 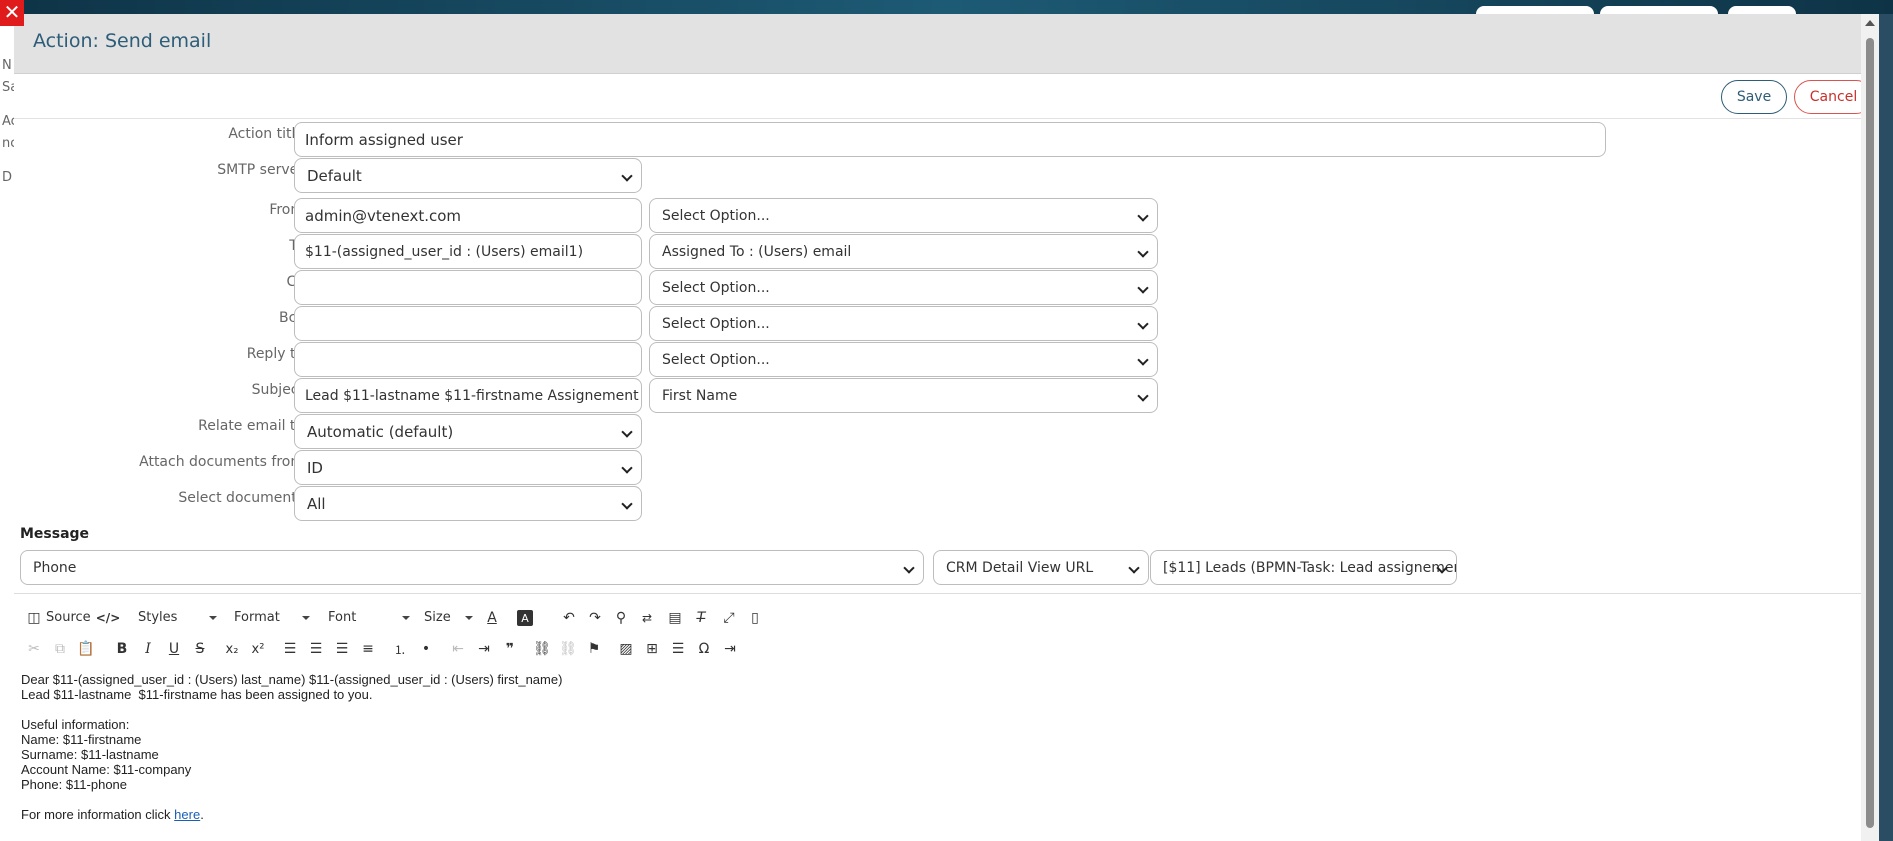 I want to click on reply-to-input, so click(x=468, y=359).